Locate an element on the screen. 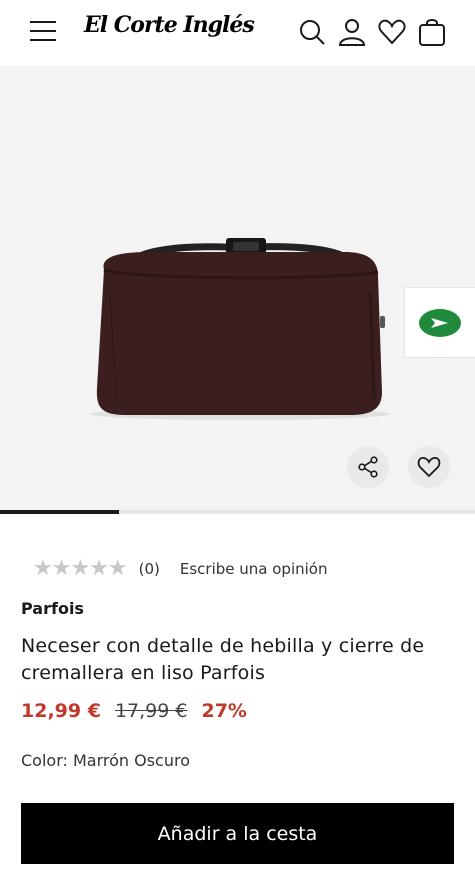 The width and height of the screenshot is (475, 875). color-label: Color: Marrón Oscuro is located at coordinates (105, 760).